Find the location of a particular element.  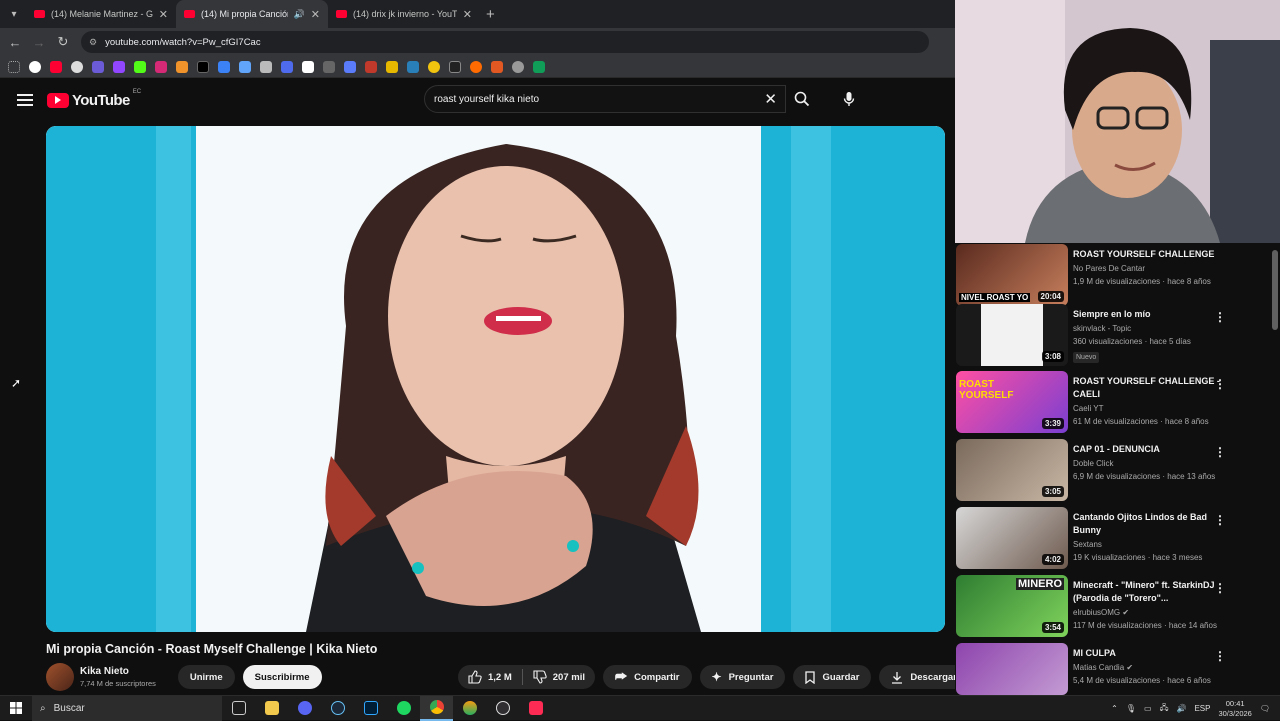

channel-name: Kika Nieto is located at coordinates (118, 671).